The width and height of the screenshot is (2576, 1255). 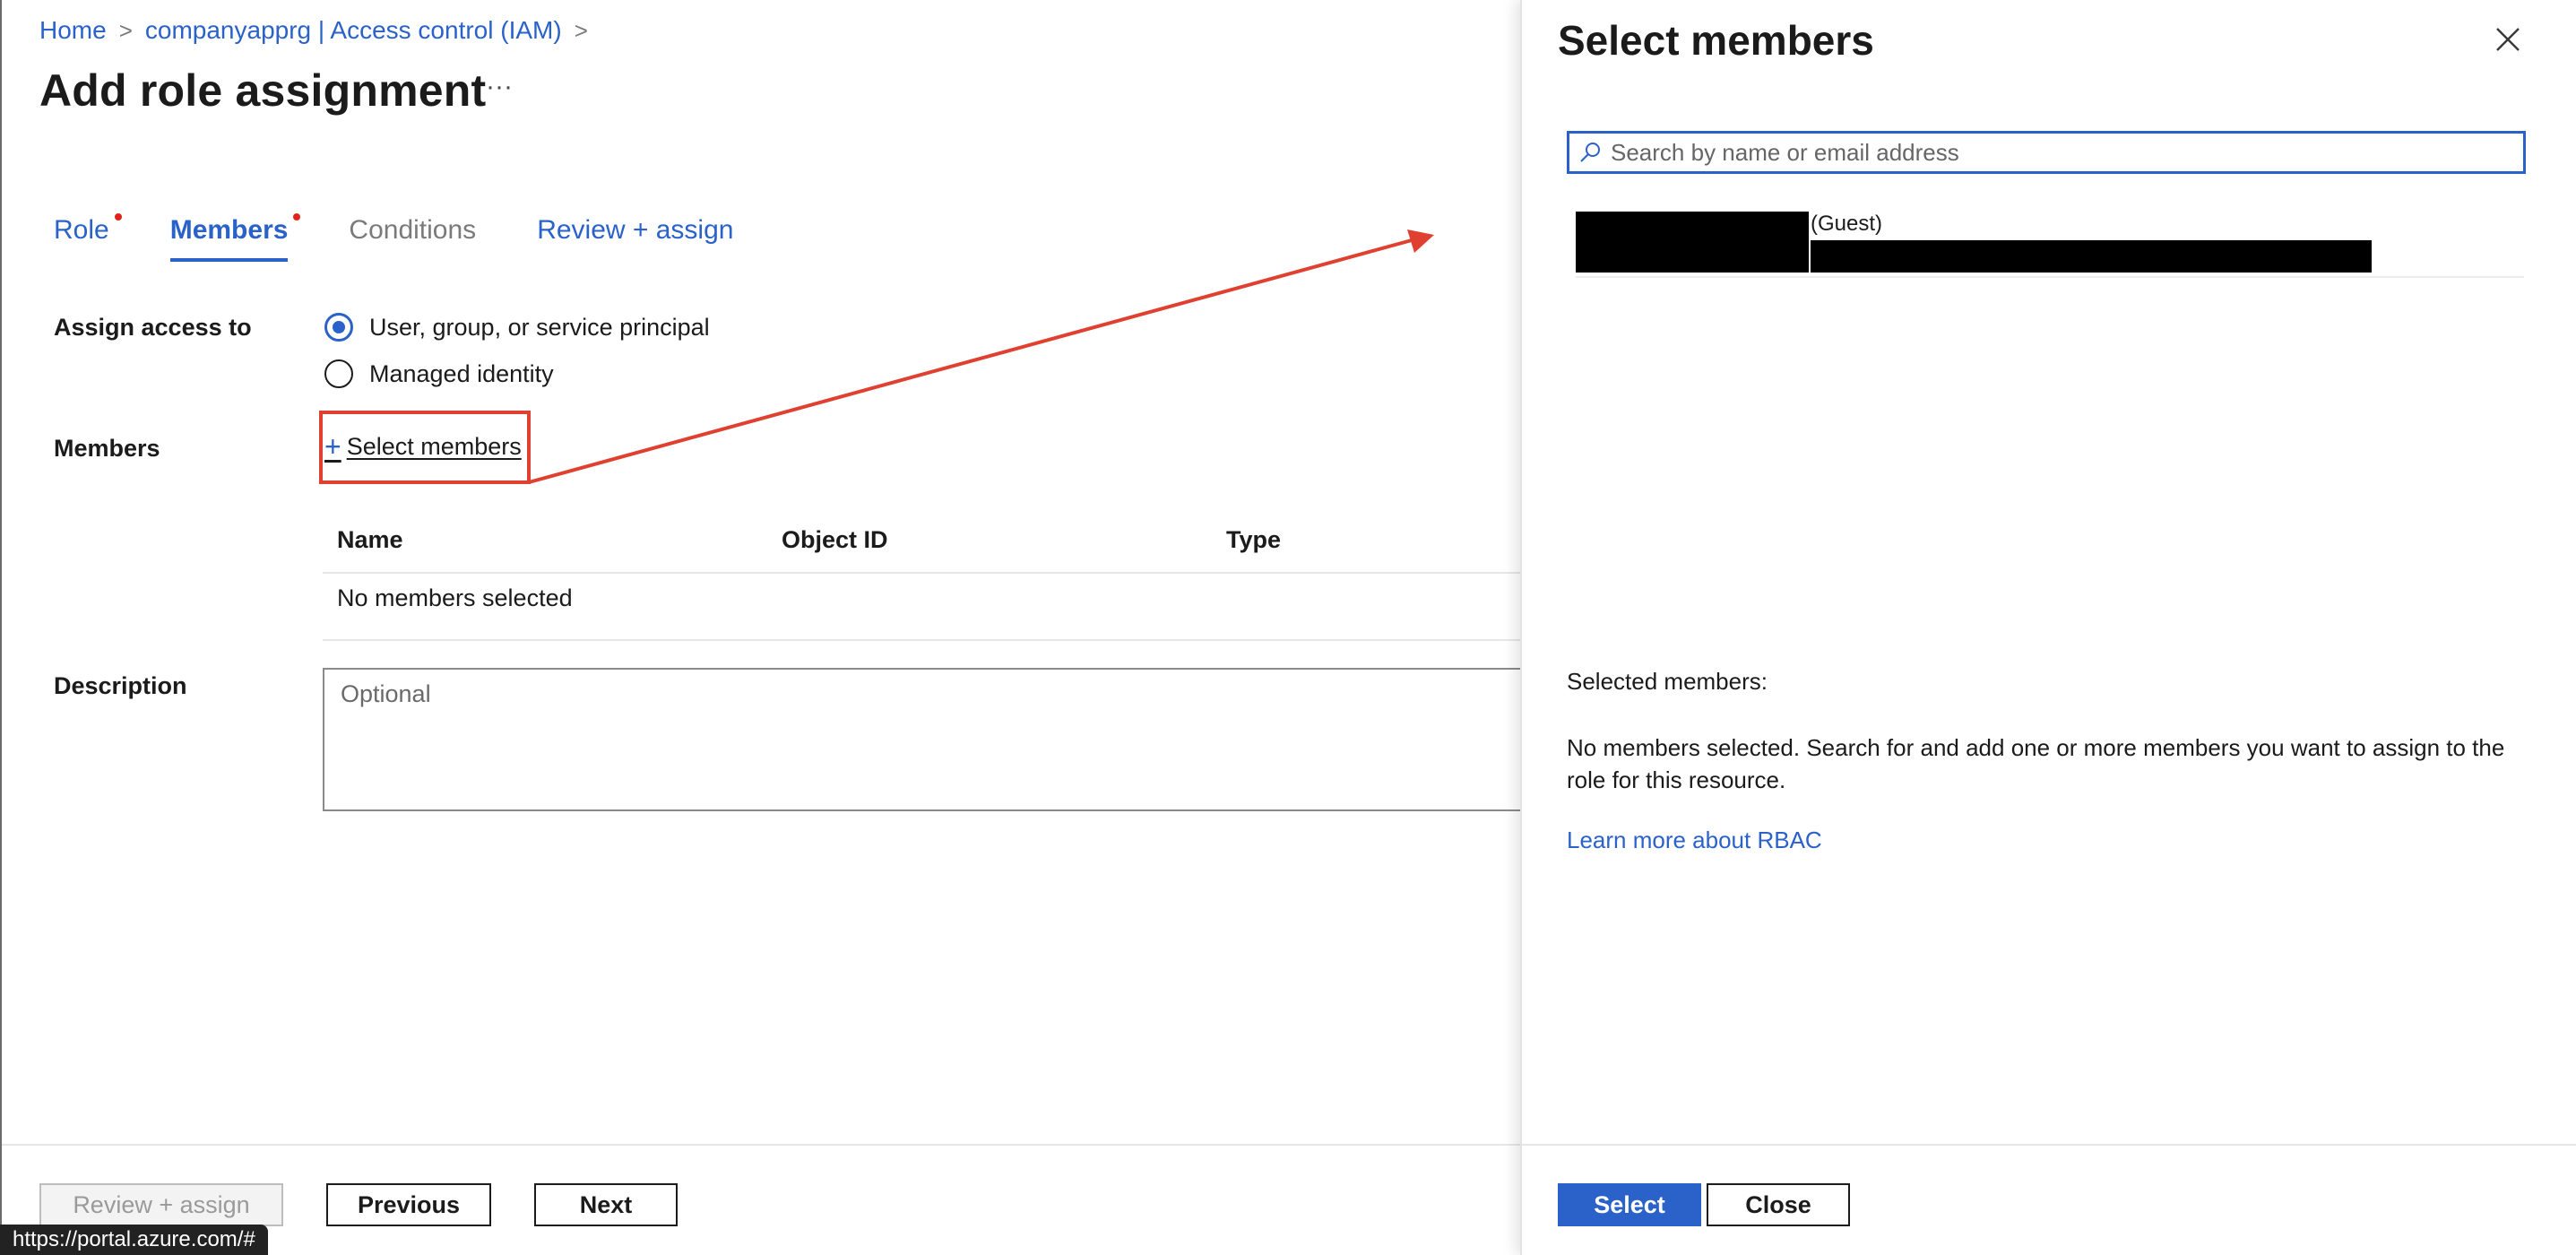 I want to click on column-header-object-id: Object ID, so click(x=835, y=539).